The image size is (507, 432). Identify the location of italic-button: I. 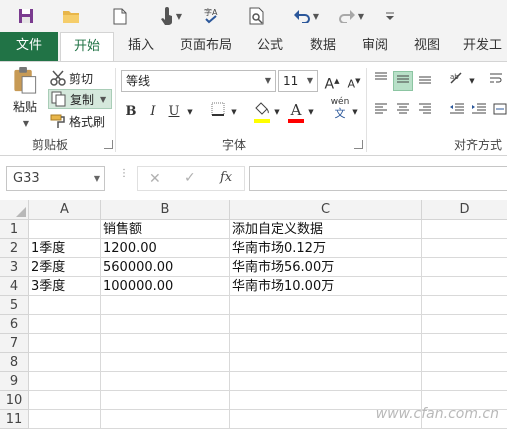
(153, 112).